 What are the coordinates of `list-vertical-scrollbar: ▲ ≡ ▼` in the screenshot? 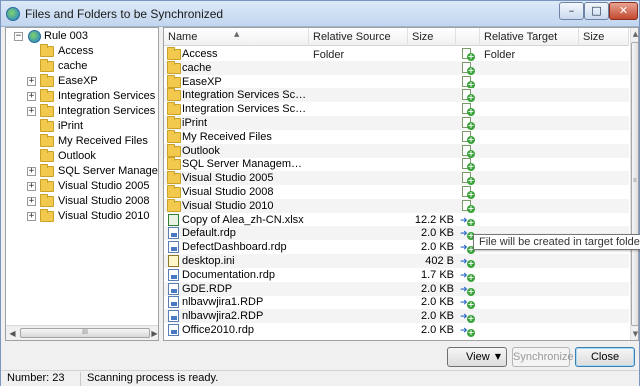 It's located at (634, 184).